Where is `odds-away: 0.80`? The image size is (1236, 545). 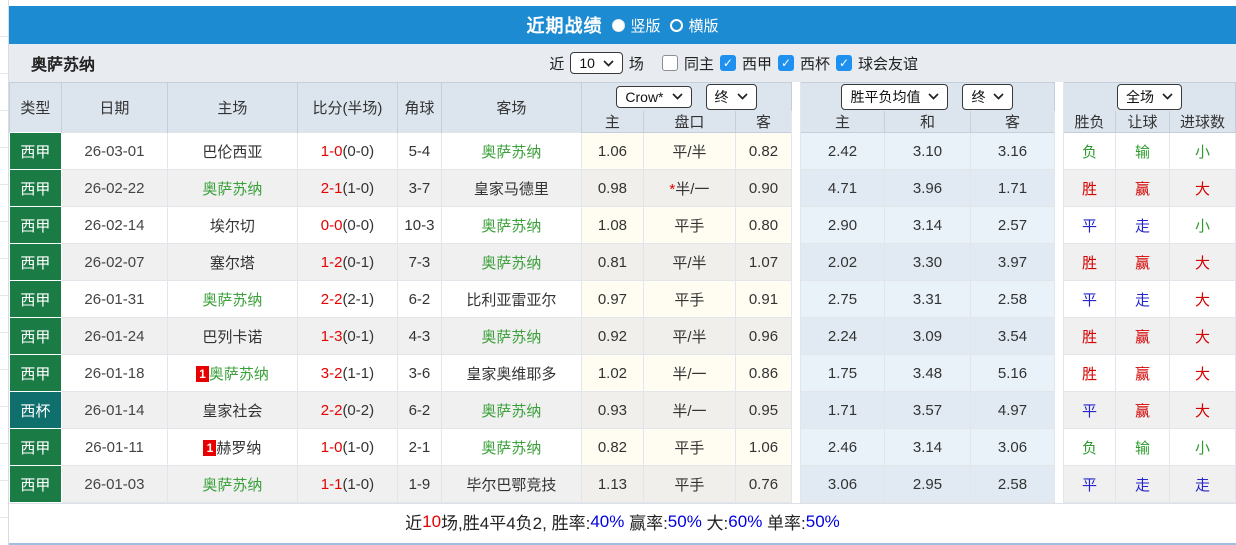
odds-away: 0.80 is located at coordinates (763, 225).